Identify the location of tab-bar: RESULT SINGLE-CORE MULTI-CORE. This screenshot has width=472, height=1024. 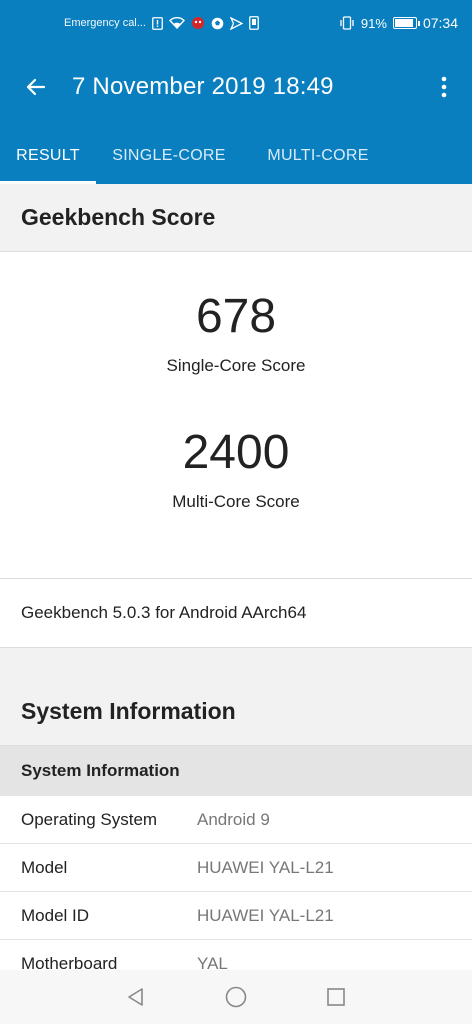
(236, 156).